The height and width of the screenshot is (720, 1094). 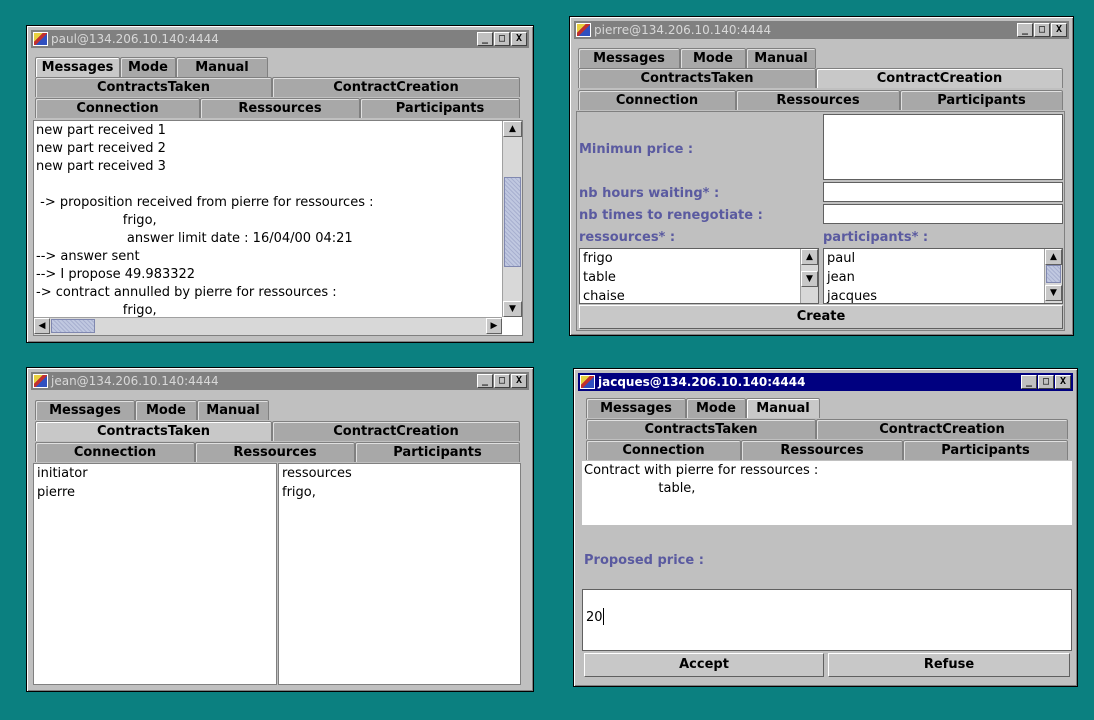 I want to click on list-item: chaise, so click(x=690, y=295).